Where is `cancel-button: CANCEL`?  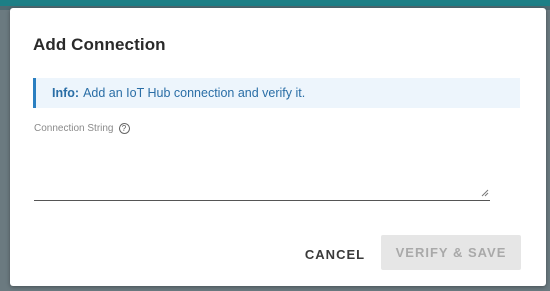 cancel-button: CANCEL is located at coordinates (335, 254).